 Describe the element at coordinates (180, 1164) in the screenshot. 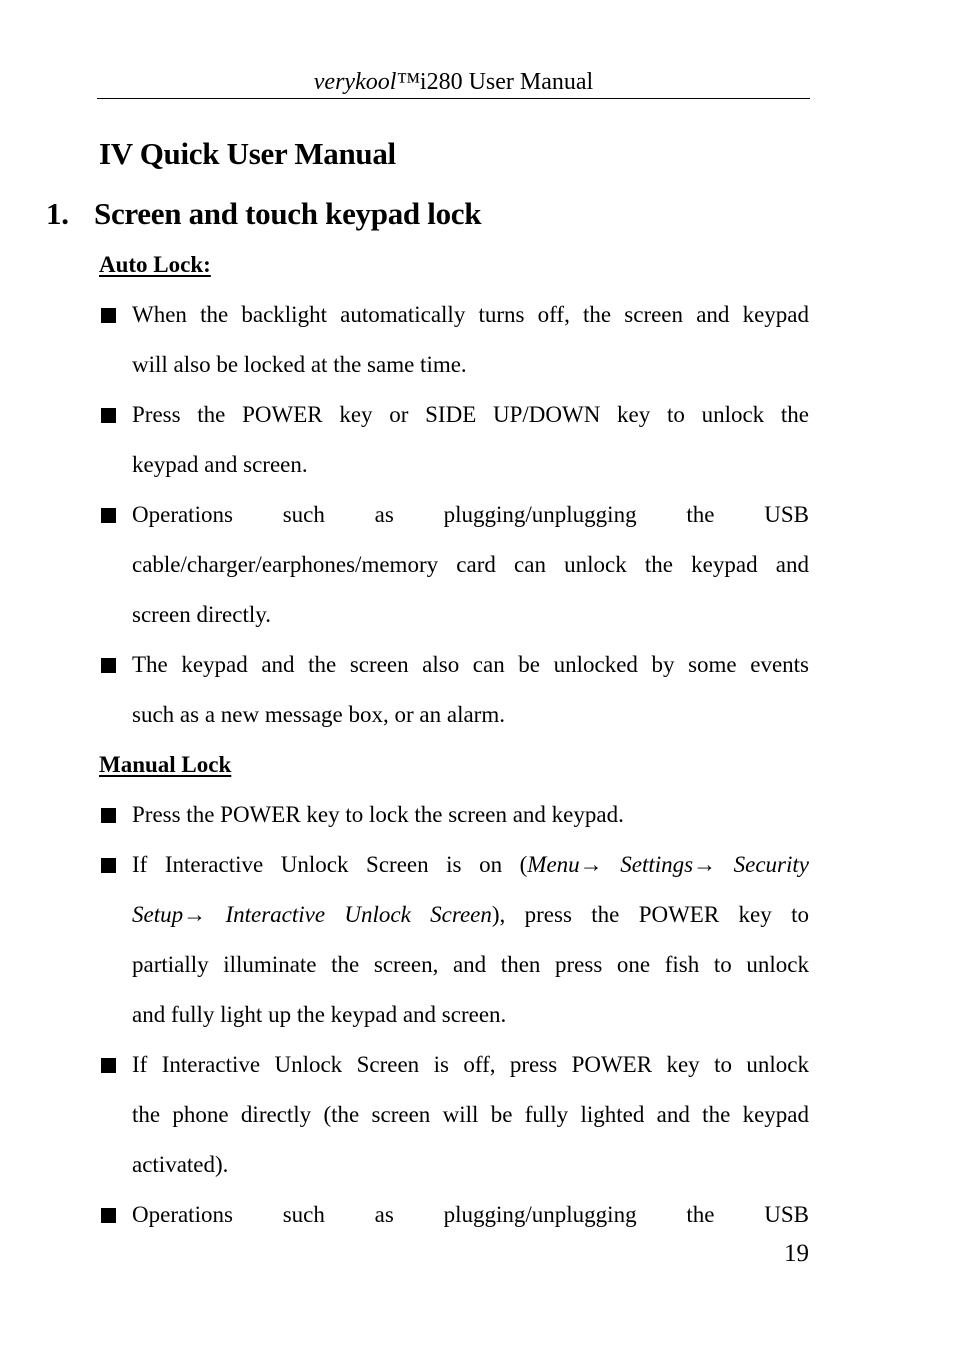

I see `manual-lock-bullet-3-line-3: activated).` at that location.